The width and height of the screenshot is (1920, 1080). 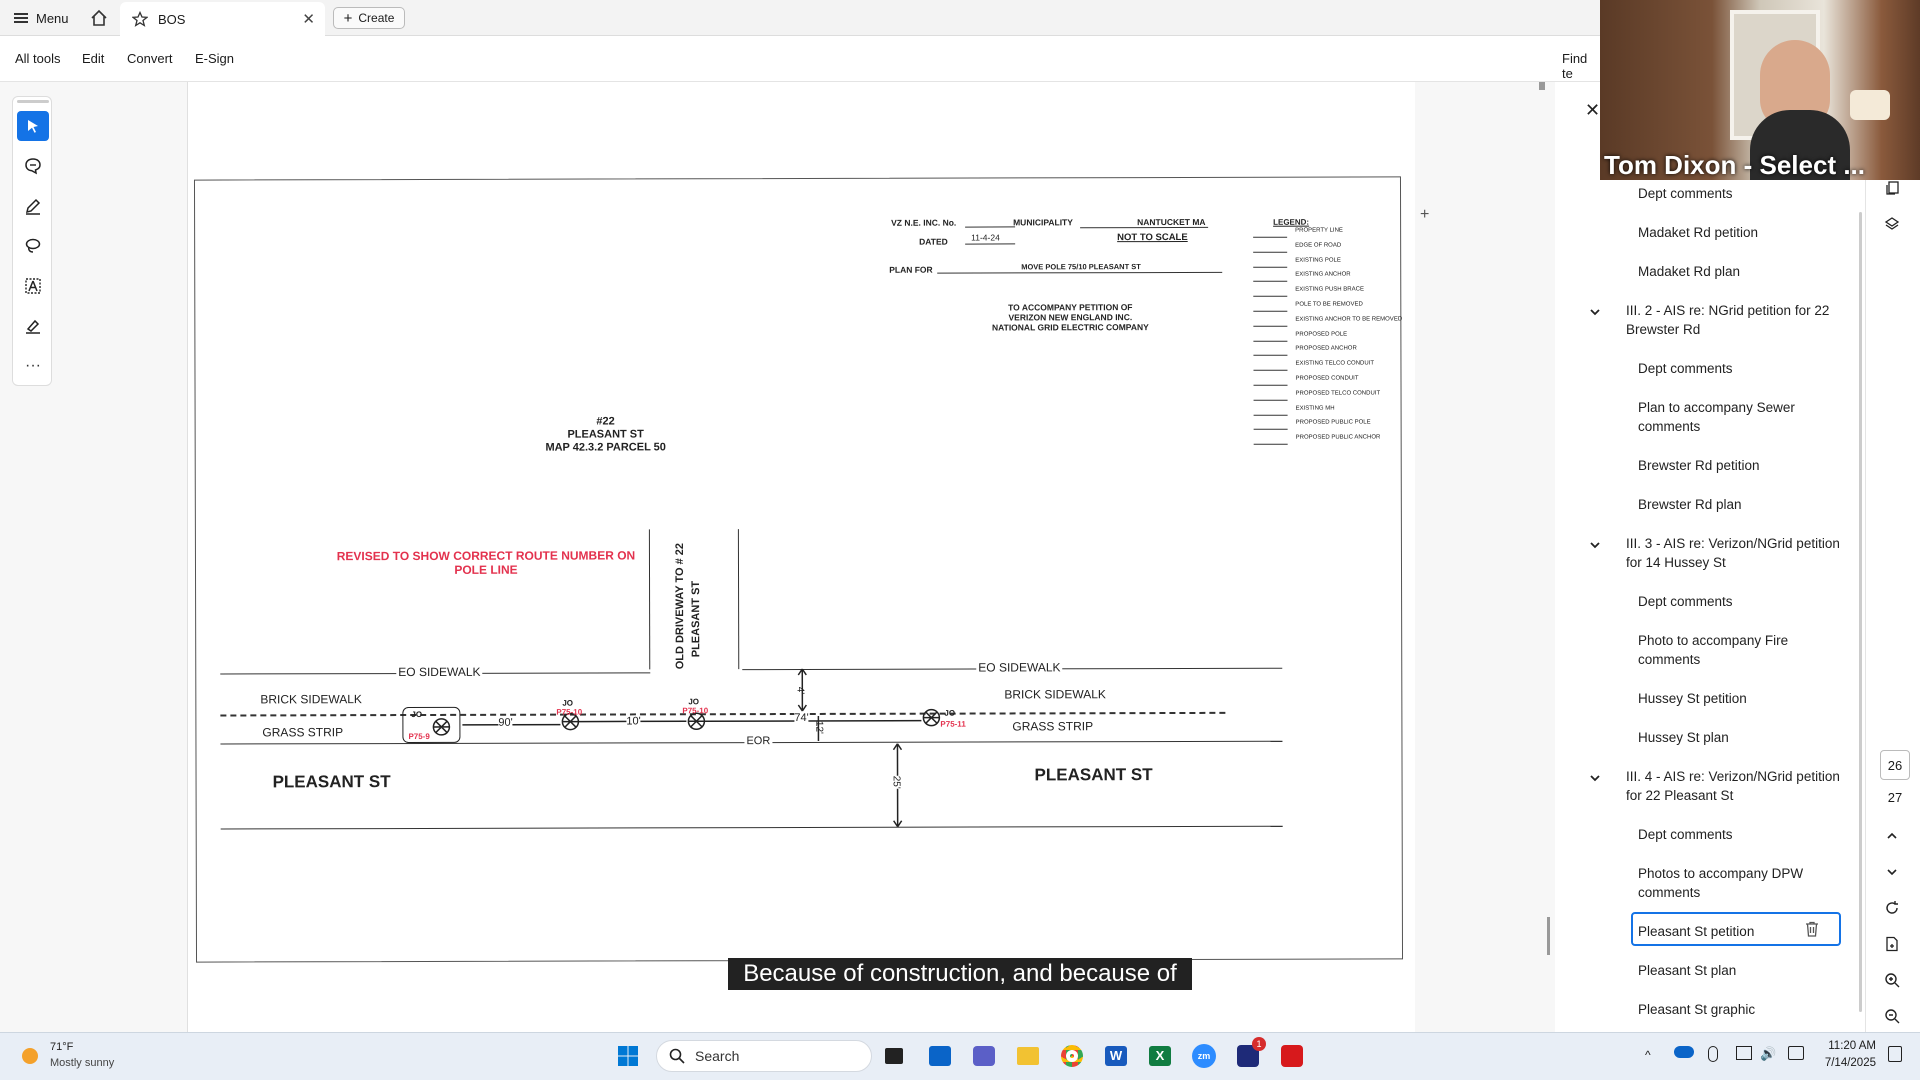 I want to click on attachment-item: Plan to accompany Sewer comments, so click(x=1743, y=417).